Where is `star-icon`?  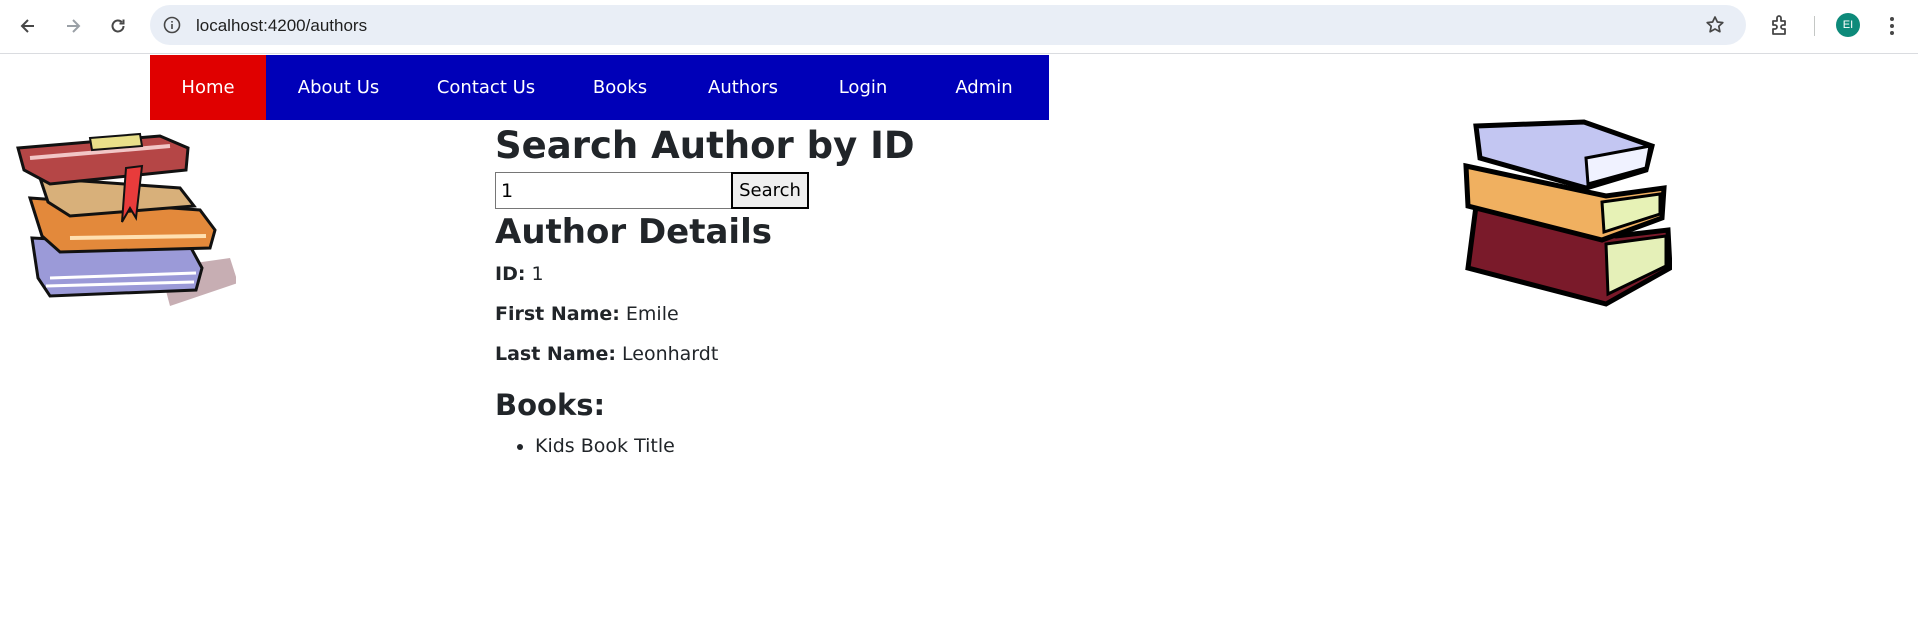
star-icon is located at coordinates (1715, 25).